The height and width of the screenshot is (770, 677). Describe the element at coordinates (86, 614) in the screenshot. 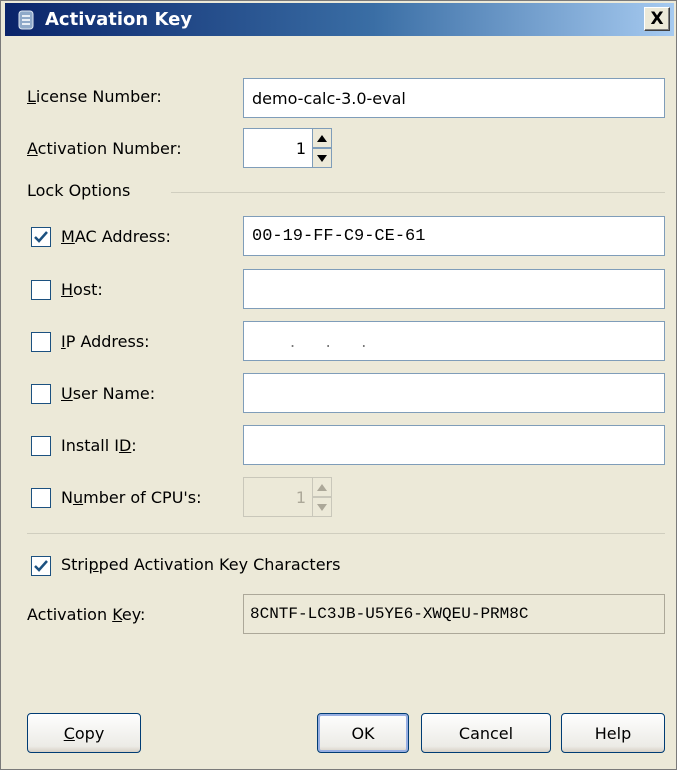

I see `activation-key-label: Activation Key:` at that location.